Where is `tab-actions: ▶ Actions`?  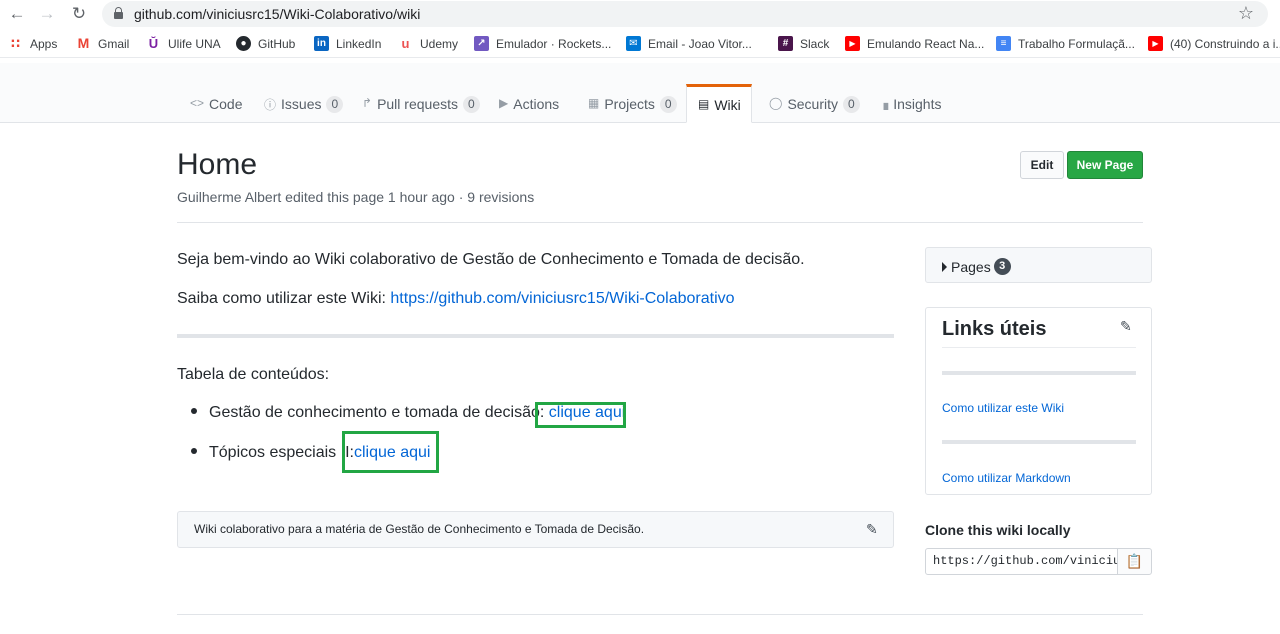 tab-actions: ▶ Actions is located at coordinates (529, 103).